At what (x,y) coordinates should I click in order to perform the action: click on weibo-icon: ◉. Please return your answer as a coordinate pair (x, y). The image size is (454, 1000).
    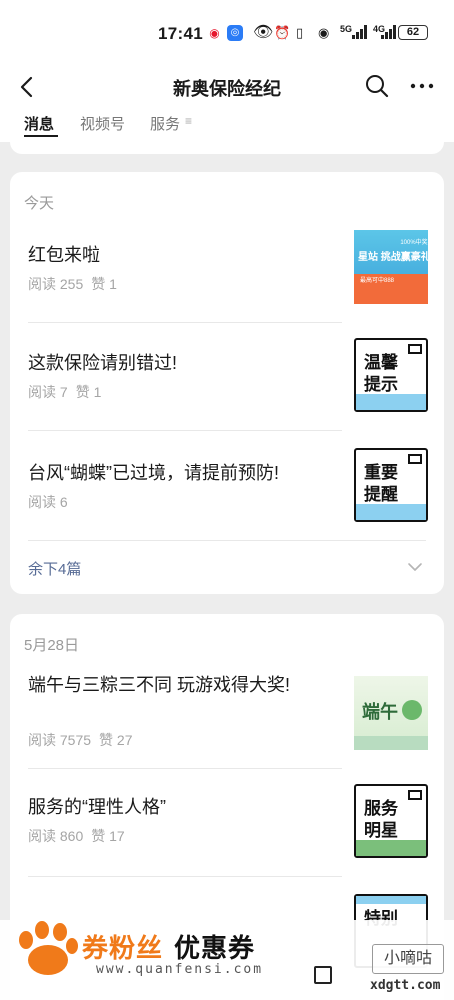
    Looking at the image, I should click on (214, 33).